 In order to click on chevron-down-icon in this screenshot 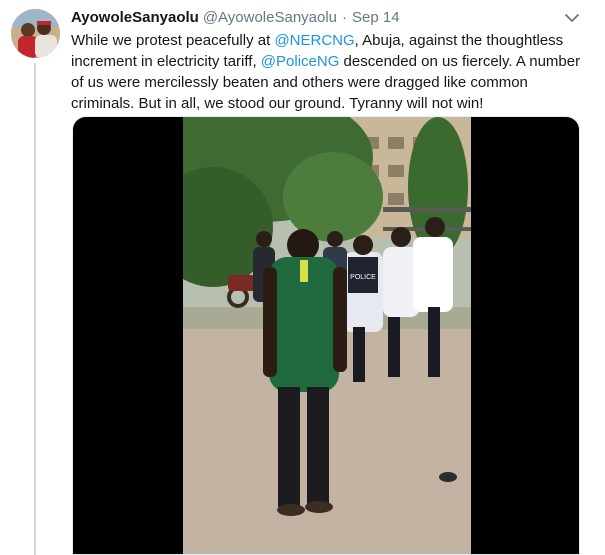, I will do `click(572, 17)`.